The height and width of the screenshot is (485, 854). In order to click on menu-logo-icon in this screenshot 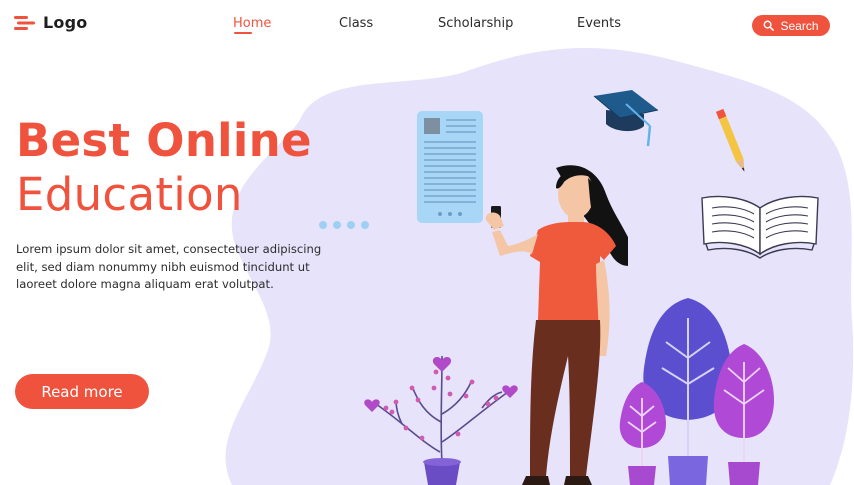, I will do `click(24, 22)`.